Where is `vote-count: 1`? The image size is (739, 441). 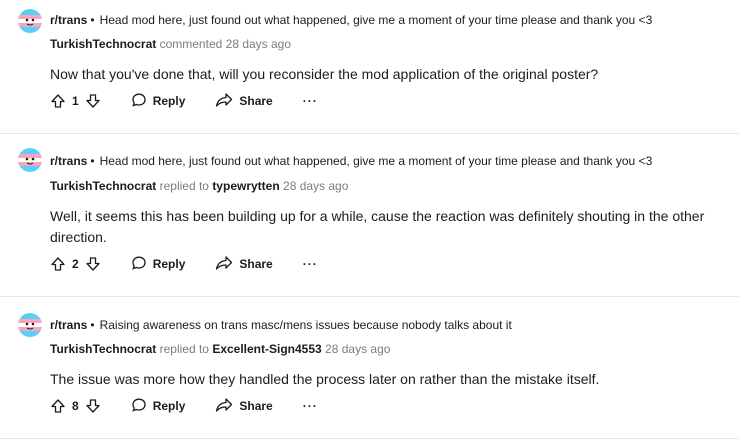 vote-count: 1 is located at coordinates (75, 101).